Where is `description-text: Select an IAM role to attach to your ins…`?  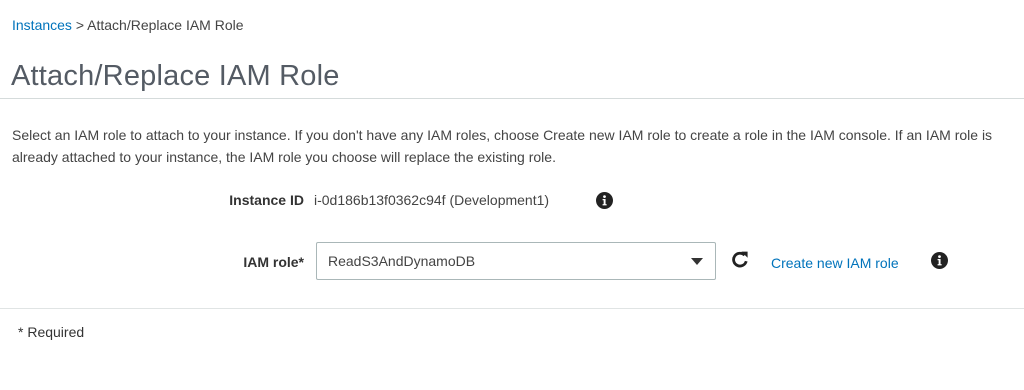 description-text: Select an IAM role to attach to your ins… is located at coordinates (502, 146).